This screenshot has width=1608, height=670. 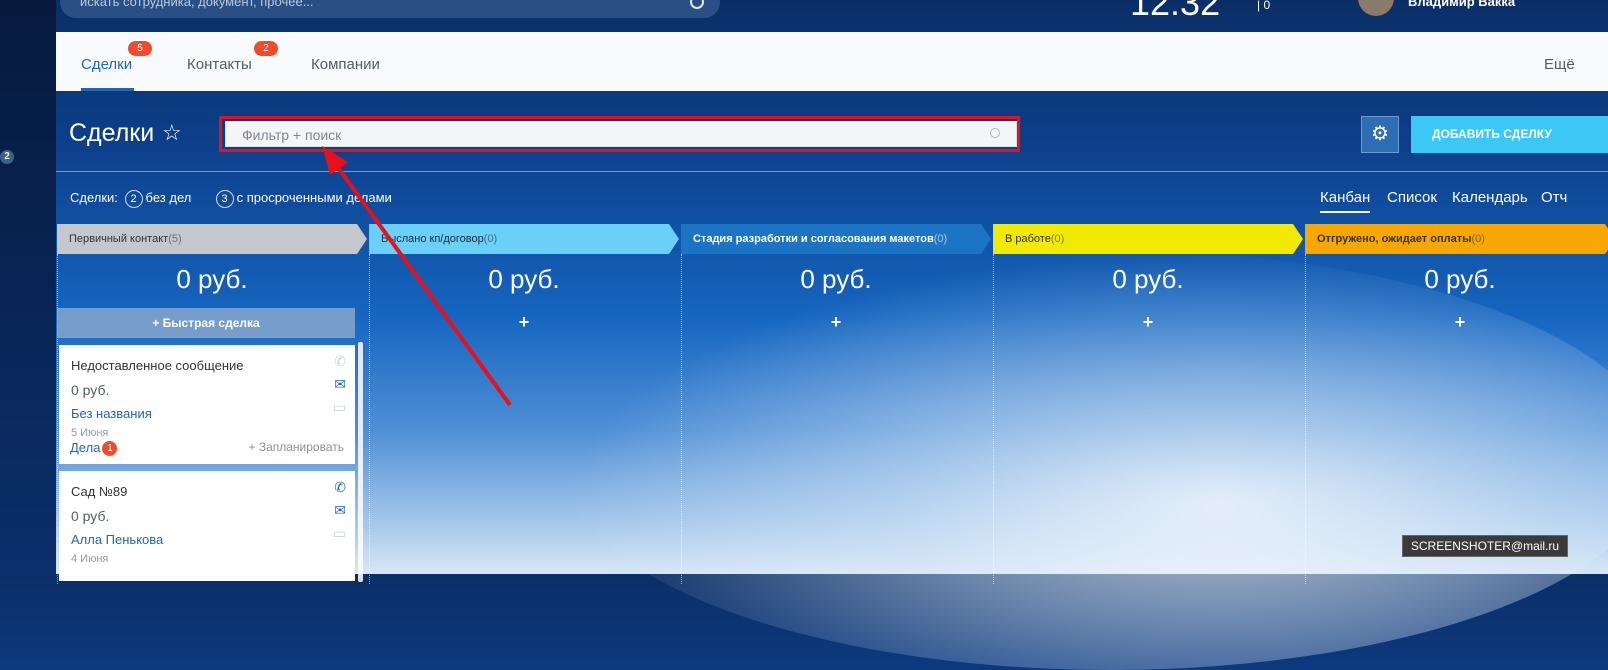 What do you see at coordinates (335, 160) in the screenshot?
I see `arrow-head` at bounding box center [335, 160].